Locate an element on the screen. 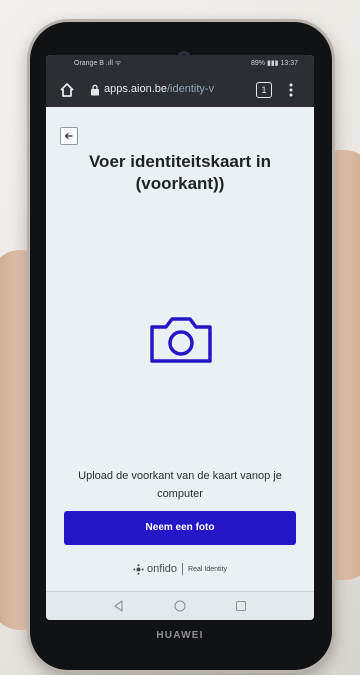 The height and width of the screenshot is (675, 360). footer: onfido Real Identity is located at coordinates (180, 573).